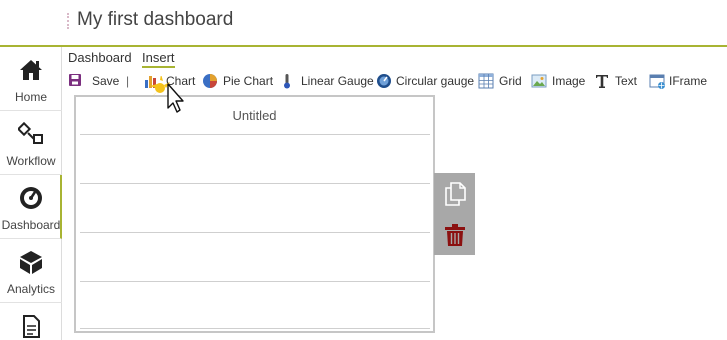  What do you see at coordinates (363, 46) in the screenshot?
I see `header-divider` at bounding box center [363, 46].